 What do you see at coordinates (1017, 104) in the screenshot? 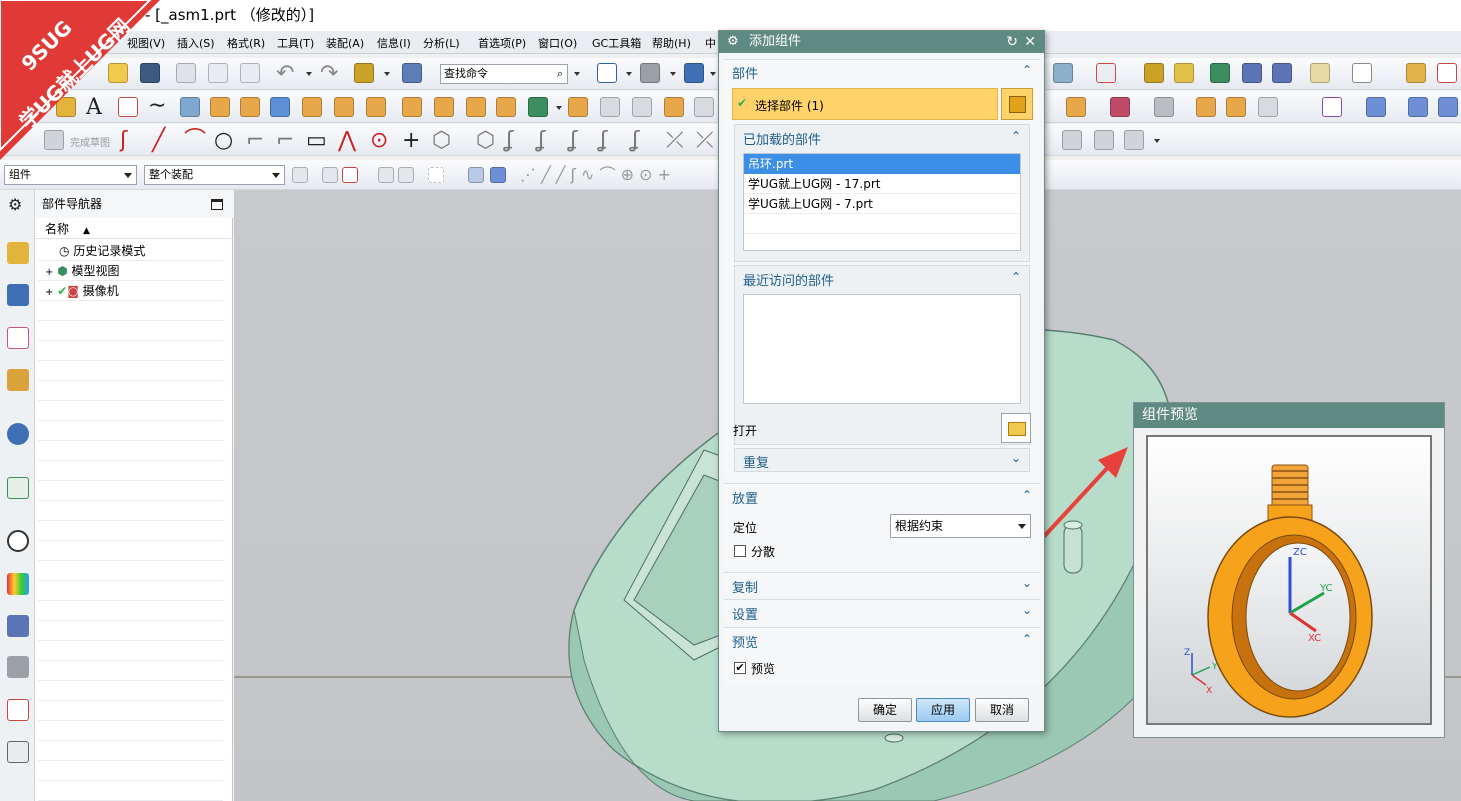
I see `select-part-button` at bounding box center [1017, 104].